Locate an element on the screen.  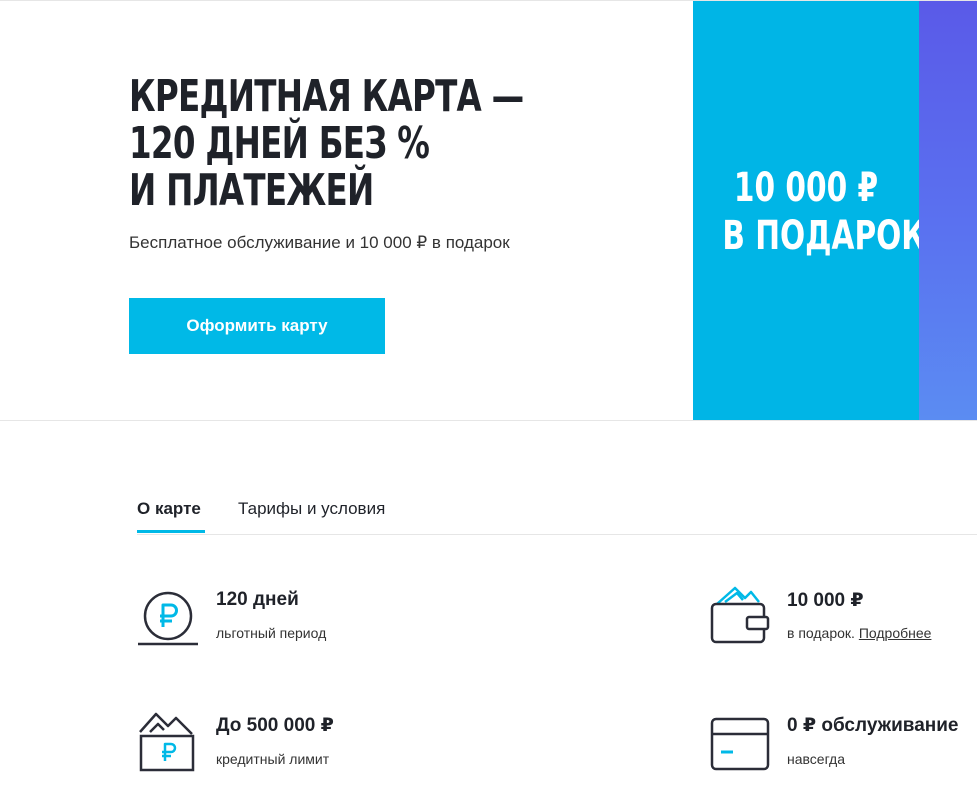
feature-period-title: 120 дней is located at coordinates (257, 599).